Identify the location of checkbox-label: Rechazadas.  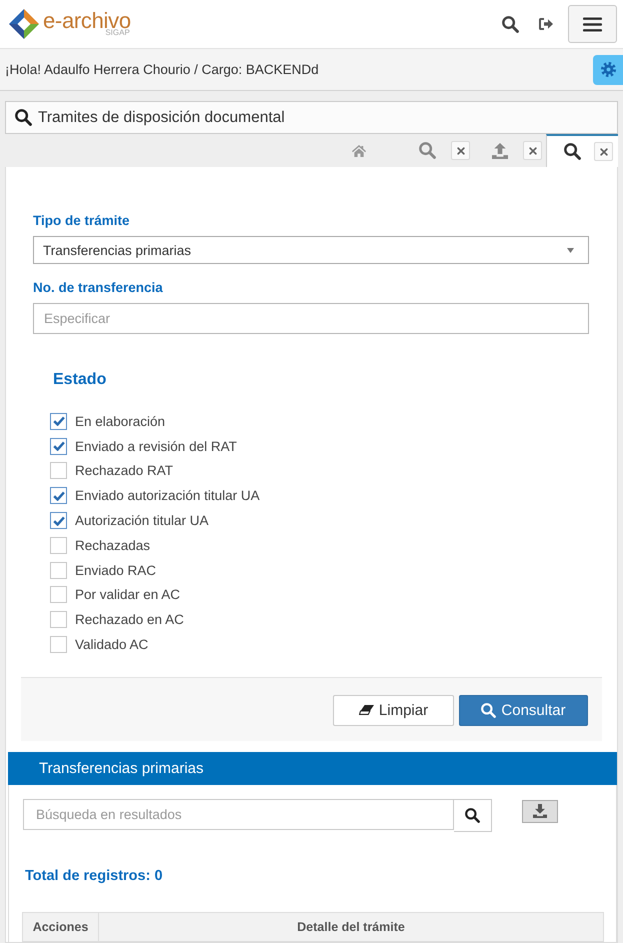
(112, 545).